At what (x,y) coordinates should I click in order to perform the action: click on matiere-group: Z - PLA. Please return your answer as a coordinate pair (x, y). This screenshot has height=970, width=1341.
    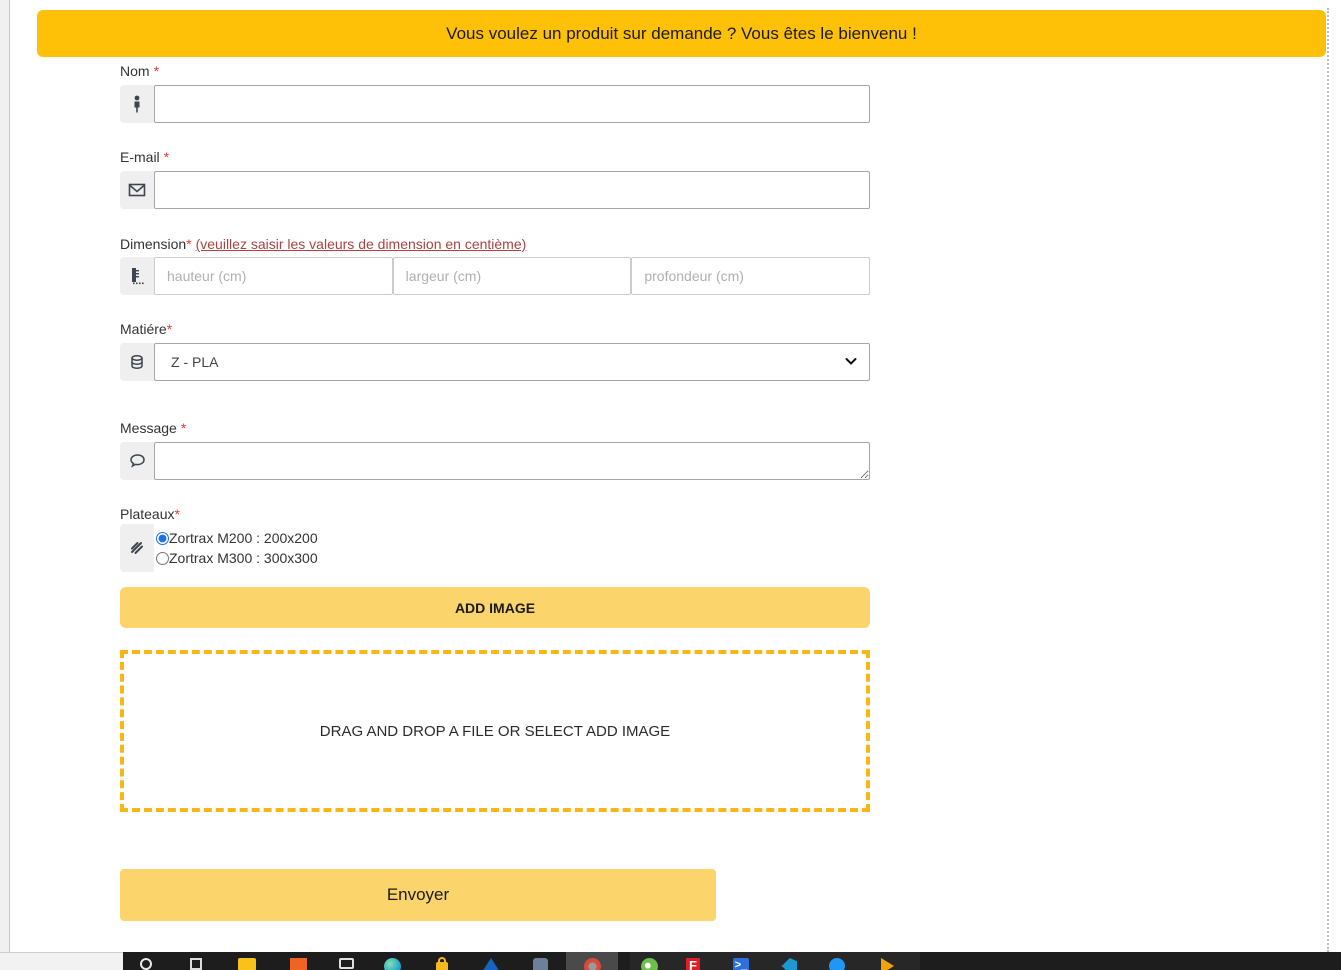
    Looking at the image, I should click on (495, 362).